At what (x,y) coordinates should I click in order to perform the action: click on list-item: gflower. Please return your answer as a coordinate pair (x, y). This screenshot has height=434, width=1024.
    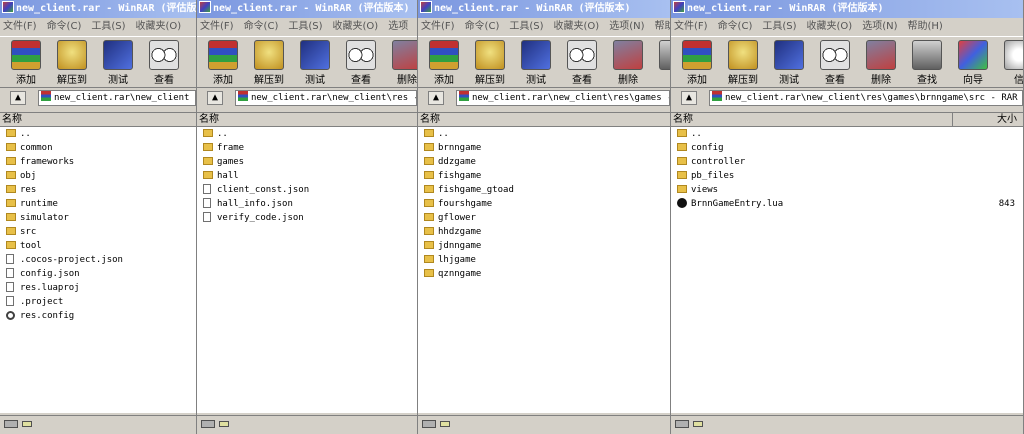
    Looking at the image, I should click on (544, 218).